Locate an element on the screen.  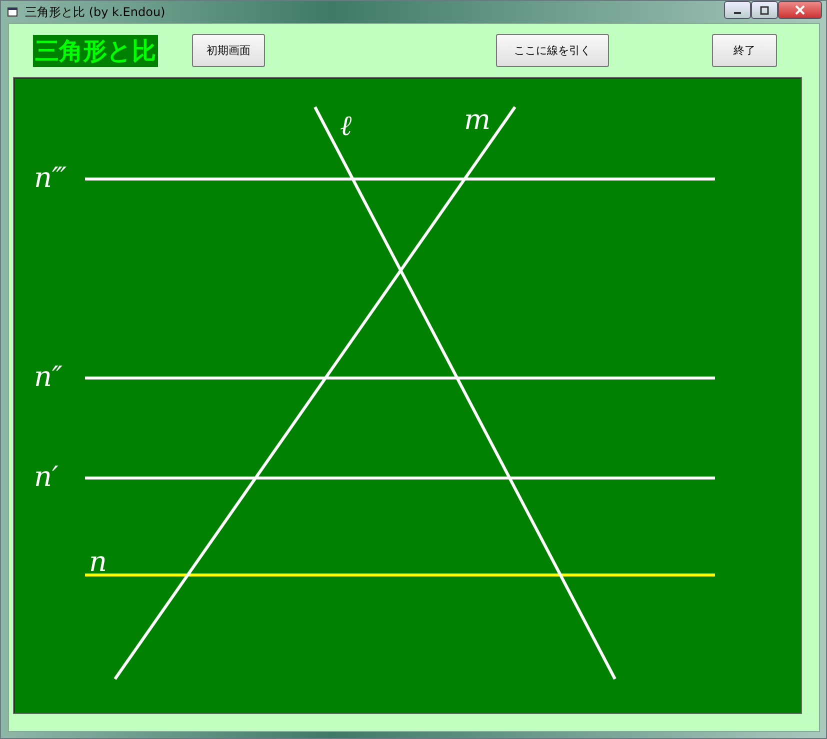
maximize-button is located at coordinates (764, 10).